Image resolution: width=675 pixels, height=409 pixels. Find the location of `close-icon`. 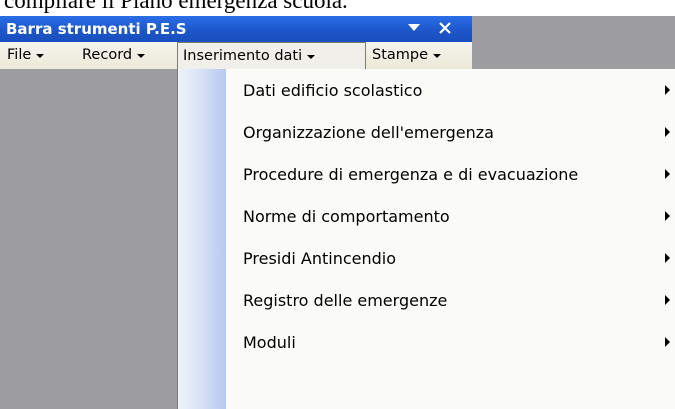

close-icon is located at coordinates (445, 28).